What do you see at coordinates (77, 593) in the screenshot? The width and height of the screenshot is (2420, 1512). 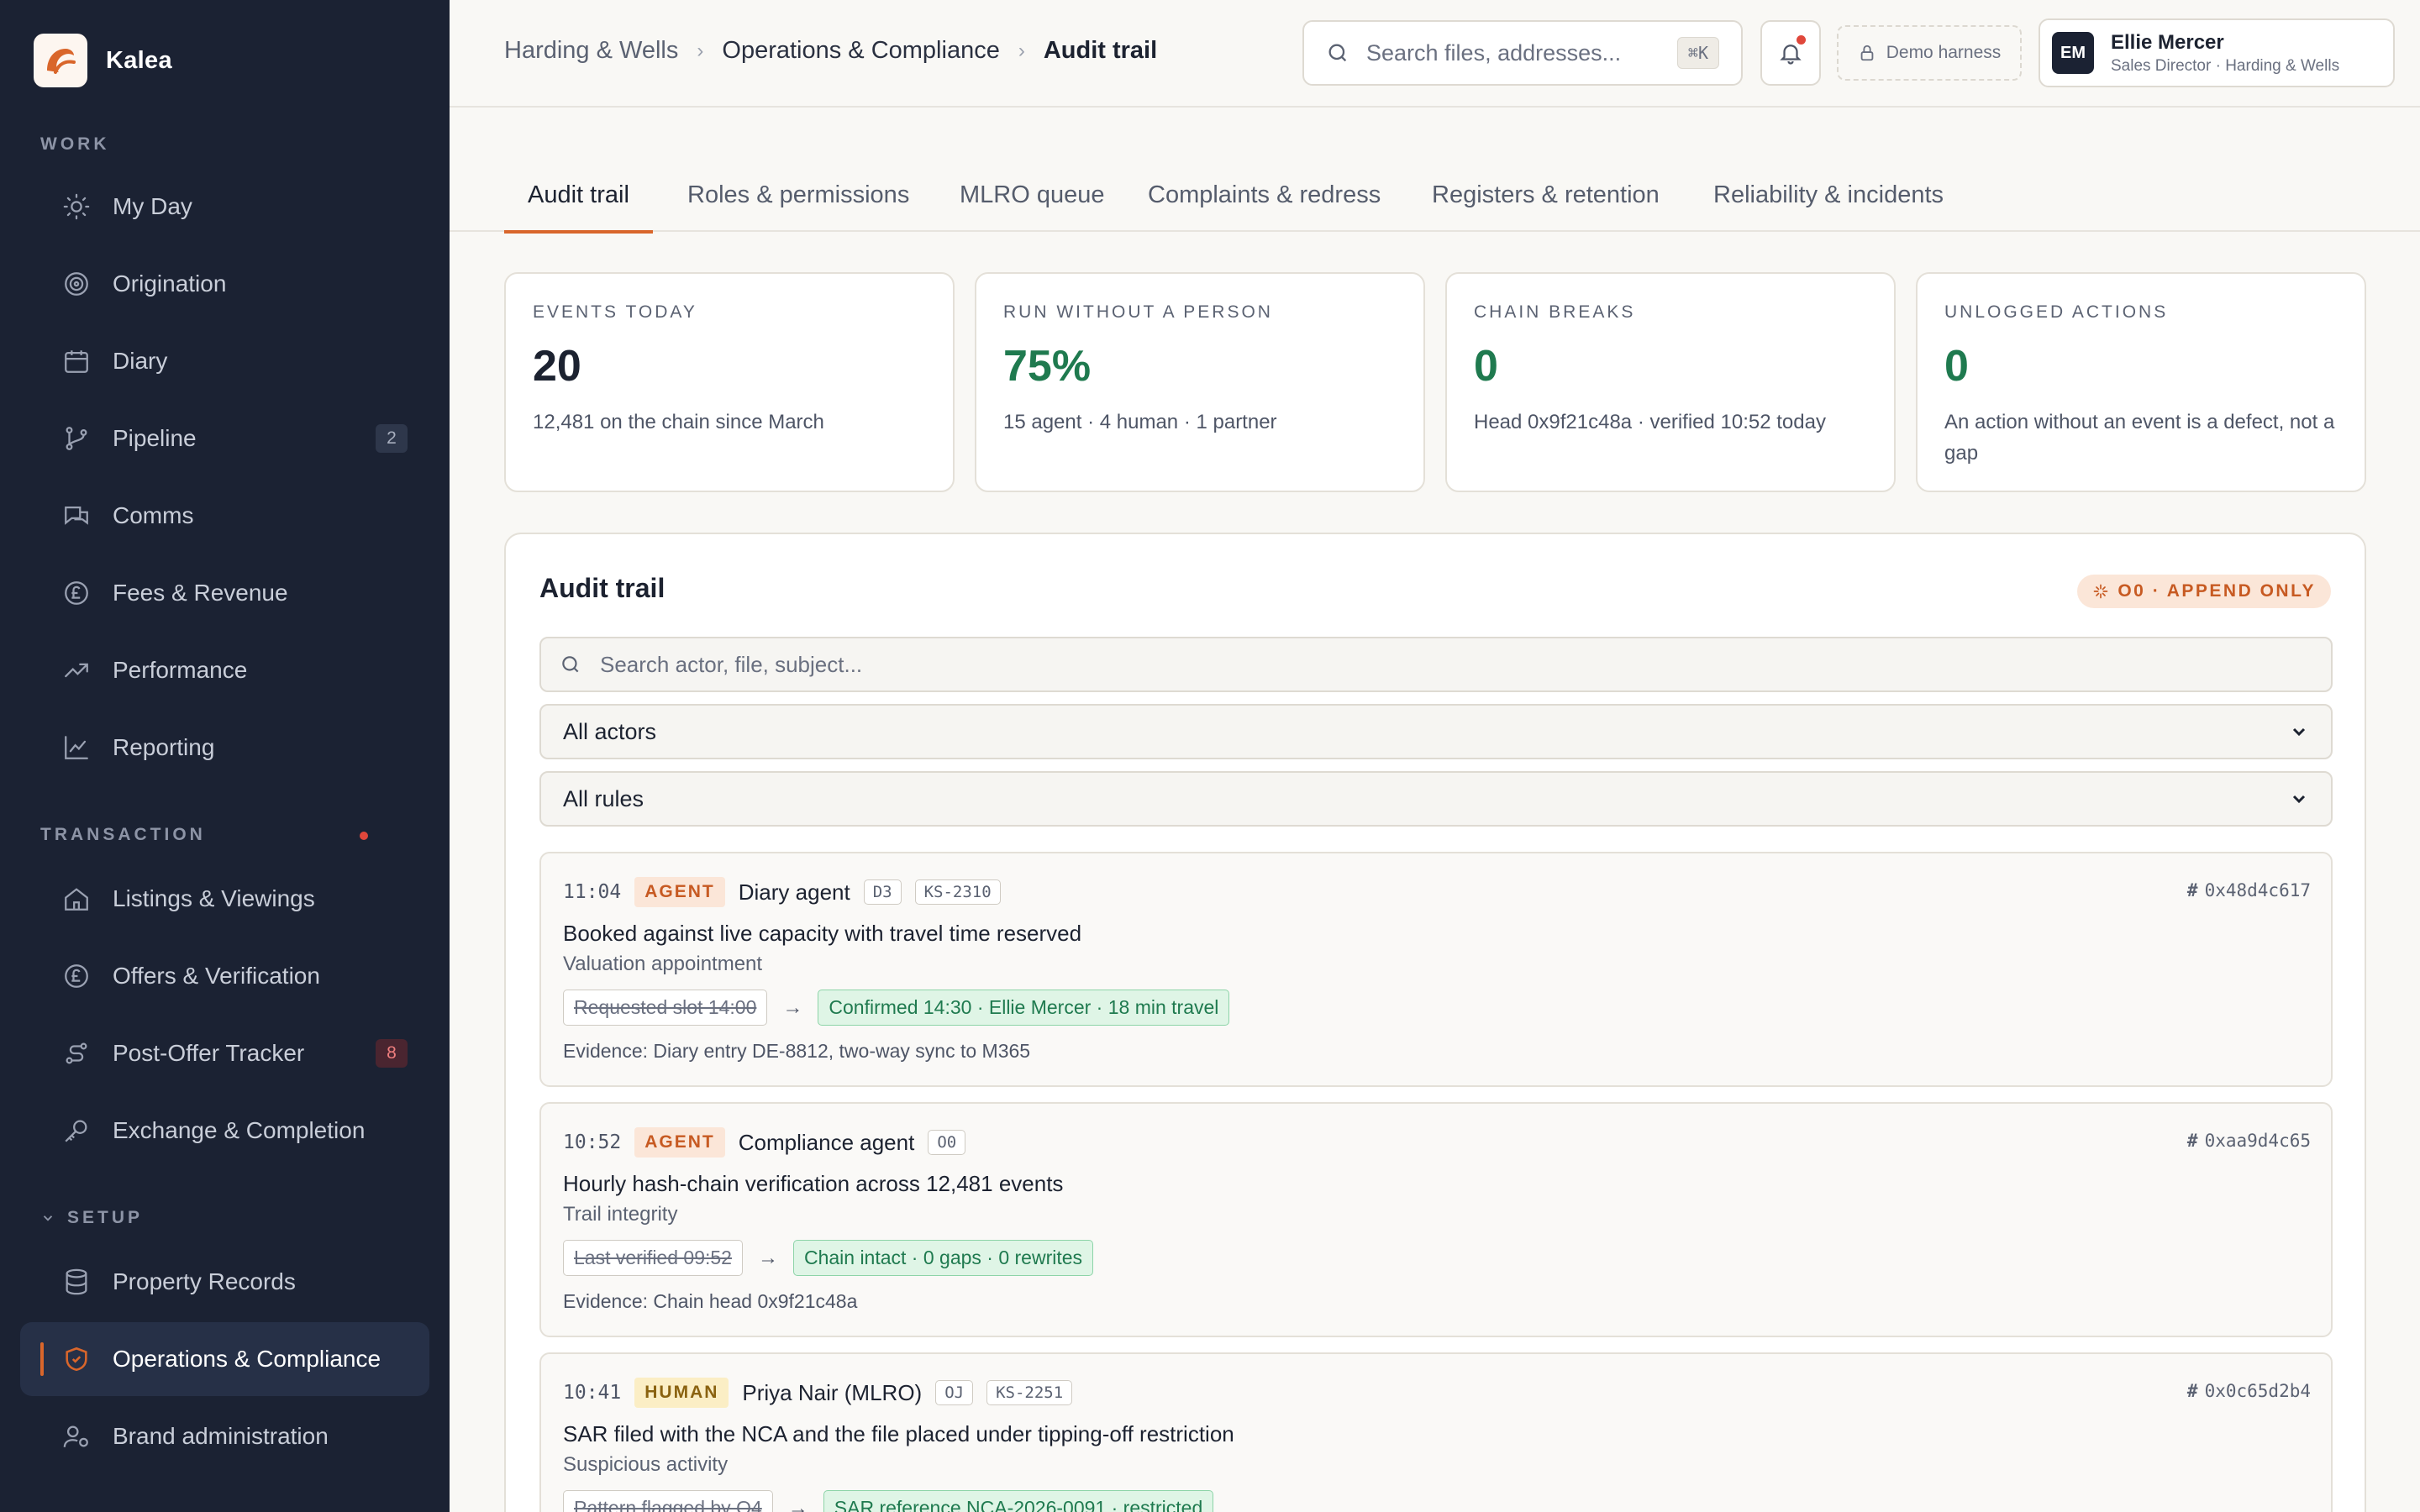 I see `pound-icon` at bounding box center [77, 593].